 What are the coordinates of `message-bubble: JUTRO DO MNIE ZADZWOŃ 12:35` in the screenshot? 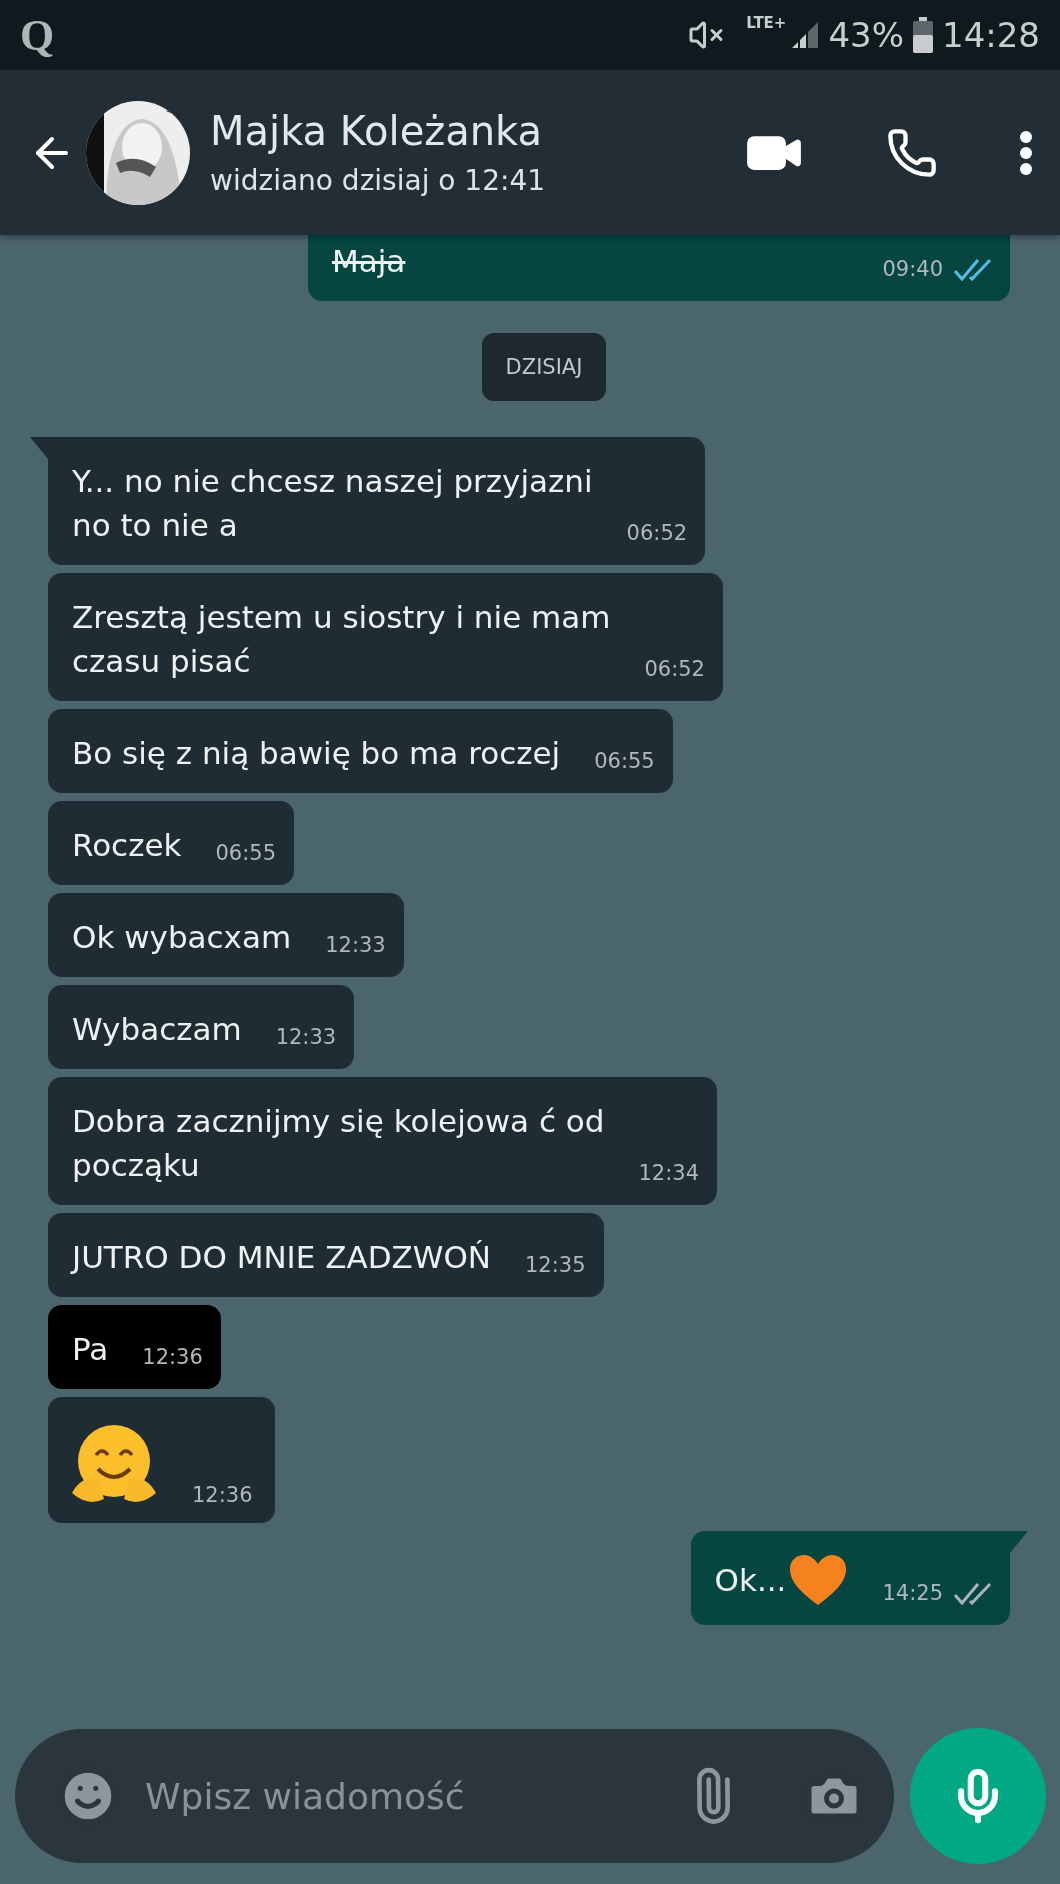 It's located at (326, 1255).